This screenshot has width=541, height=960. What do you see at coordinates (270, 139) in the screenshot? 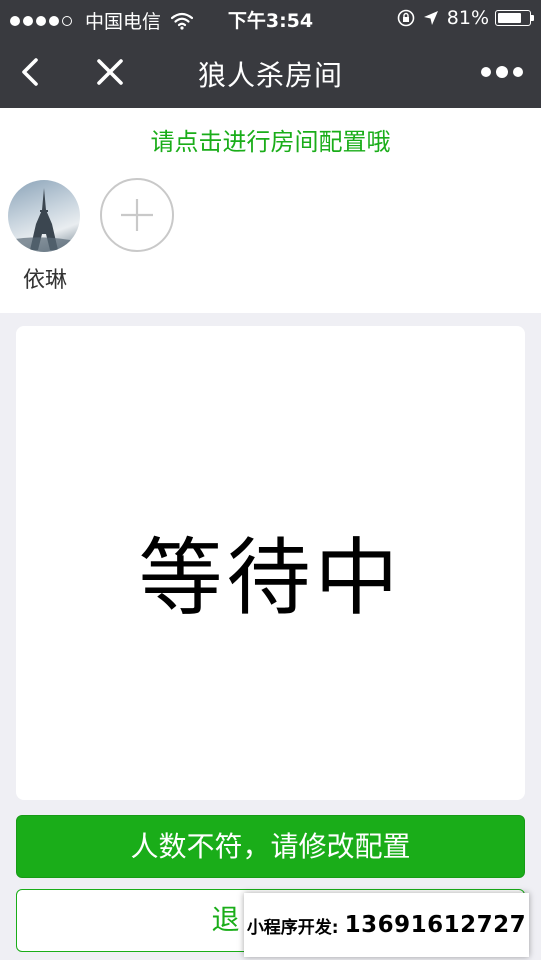
I see `config-hint-link: 请点击进行房间配置哦` at bounding box center [270, 139].